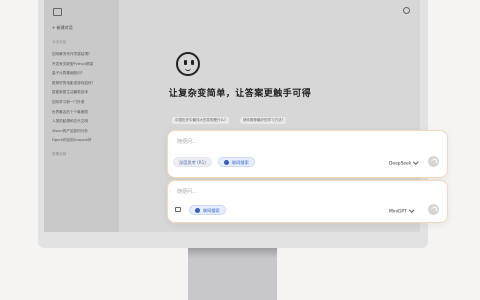 The height and width of the screenshot is (300, 480). What do you see at coordinates (62, 28) in the screenshot?
I see `new-chat-button: + 新建对话` at bounding box center [62, 28].